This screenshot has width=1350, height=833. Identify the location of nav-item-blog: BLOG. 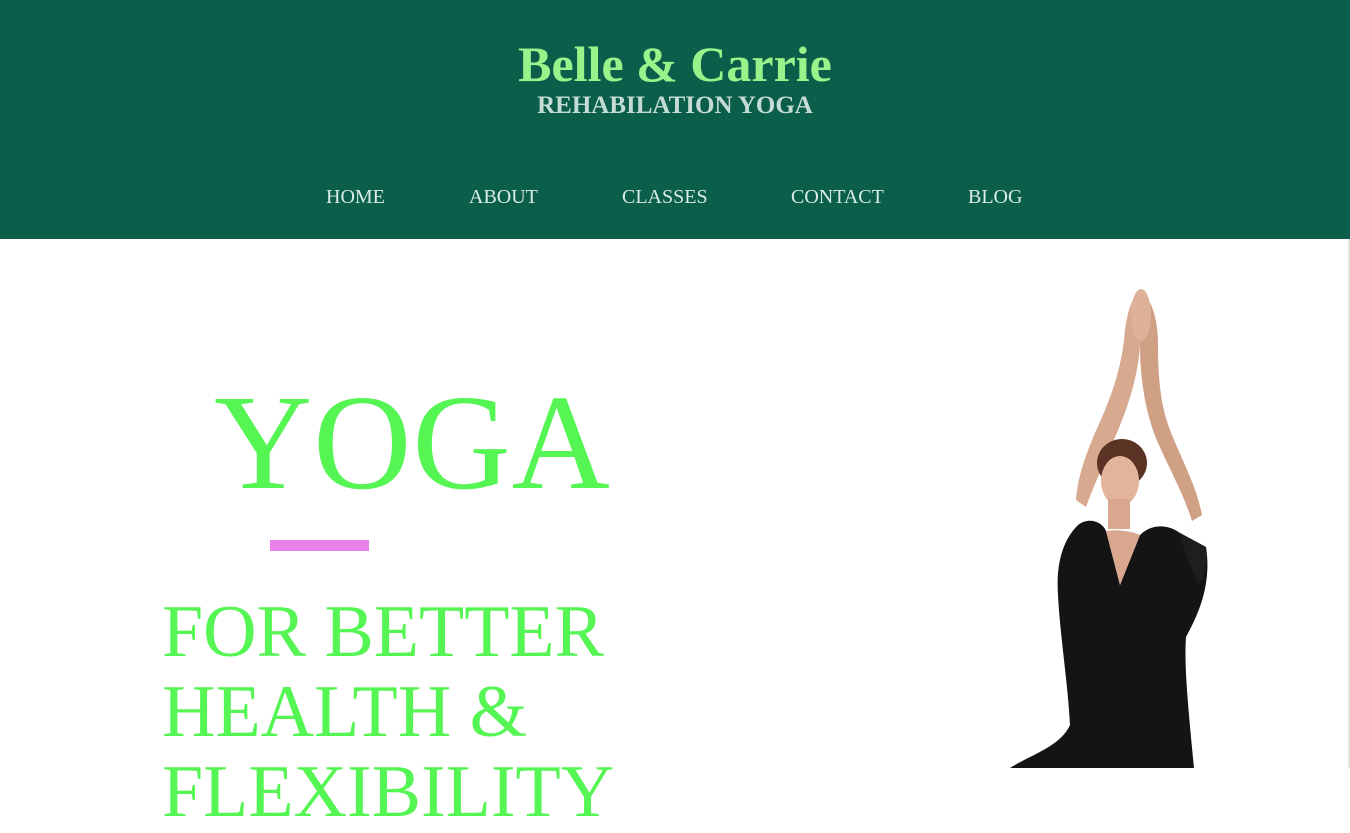
(995, 197).